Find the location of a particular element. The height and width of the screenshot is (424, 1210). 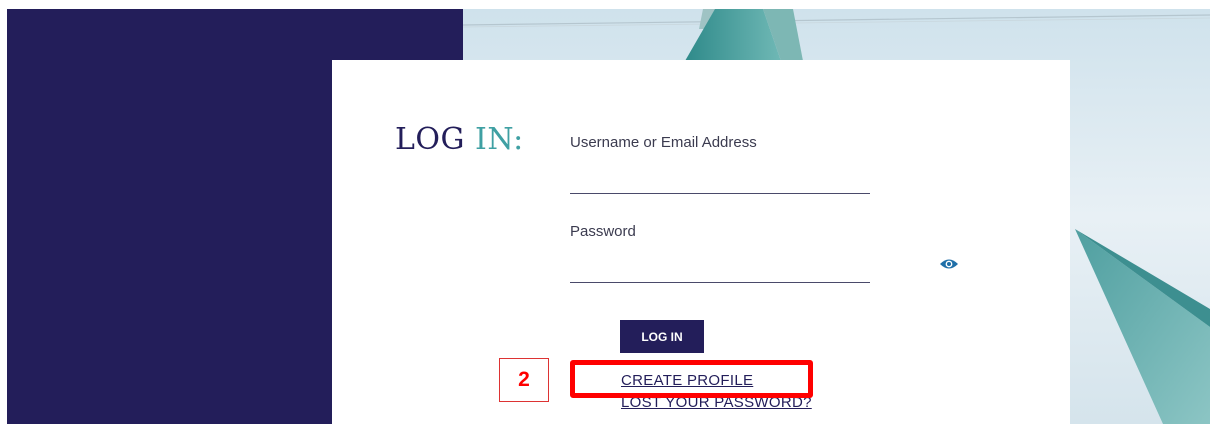

annotation-highlight-box is located at coordinates (691, 379).